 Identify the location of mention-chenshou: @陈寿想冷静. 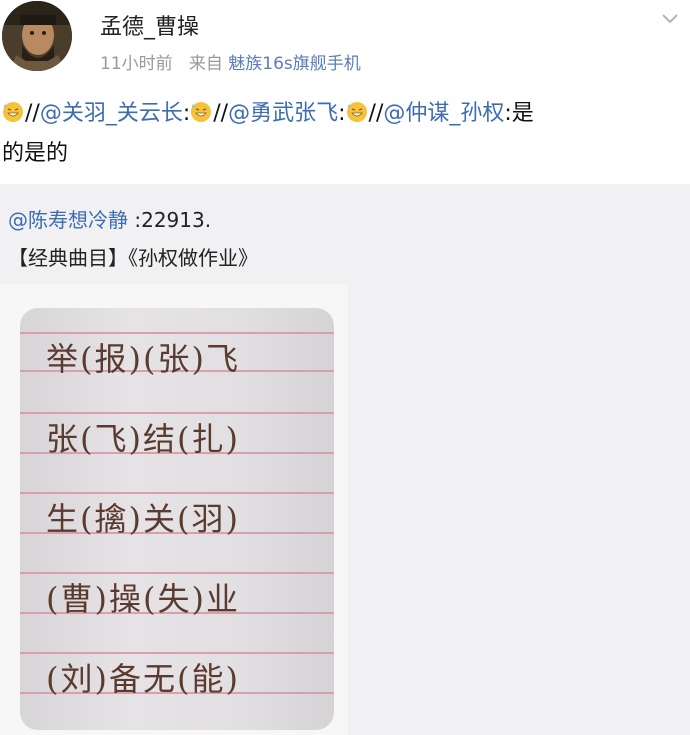
(68, 220).